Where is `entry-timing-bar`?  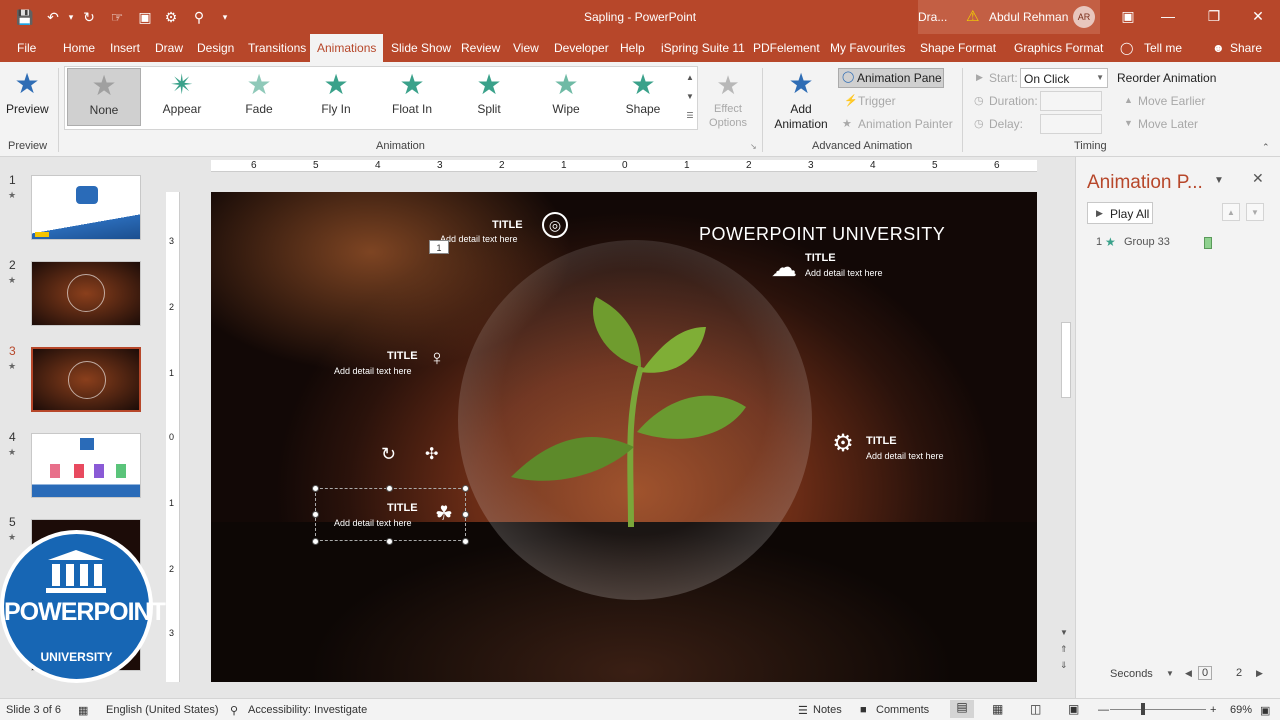 entry-timing-bar is located at coordinates (1208, 243).